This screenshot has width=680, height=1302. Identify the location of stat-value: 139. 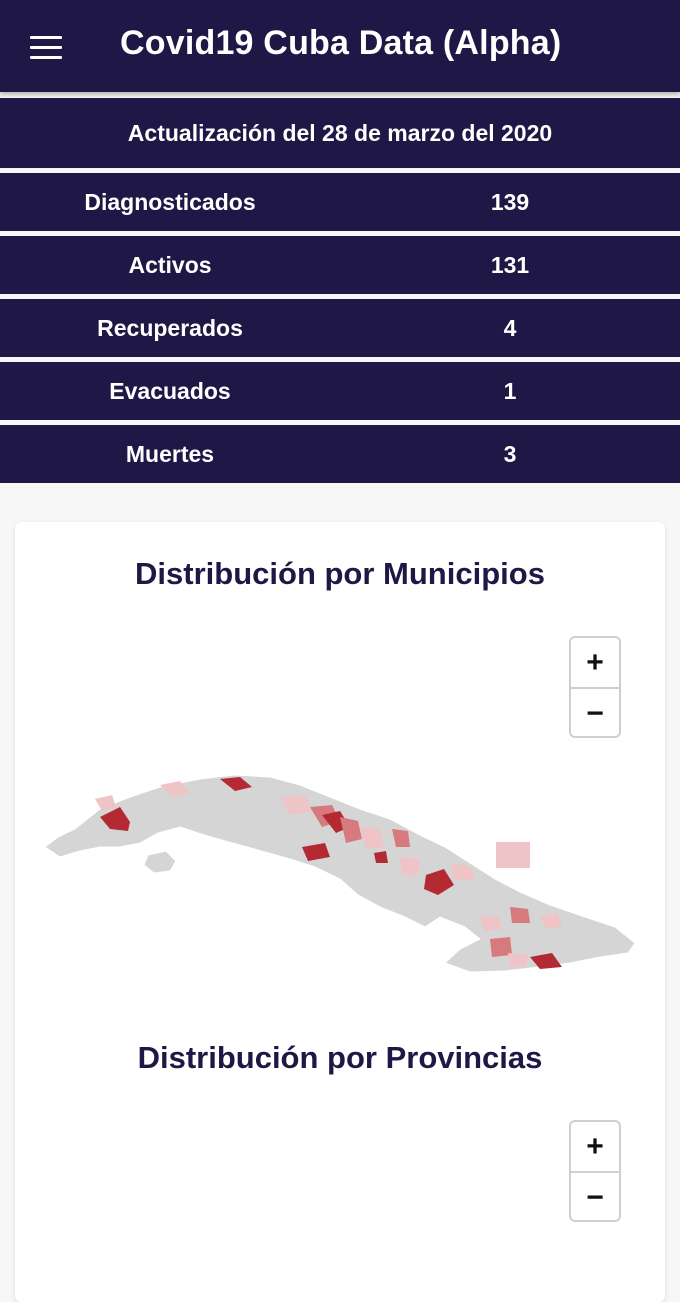
(510, 202).